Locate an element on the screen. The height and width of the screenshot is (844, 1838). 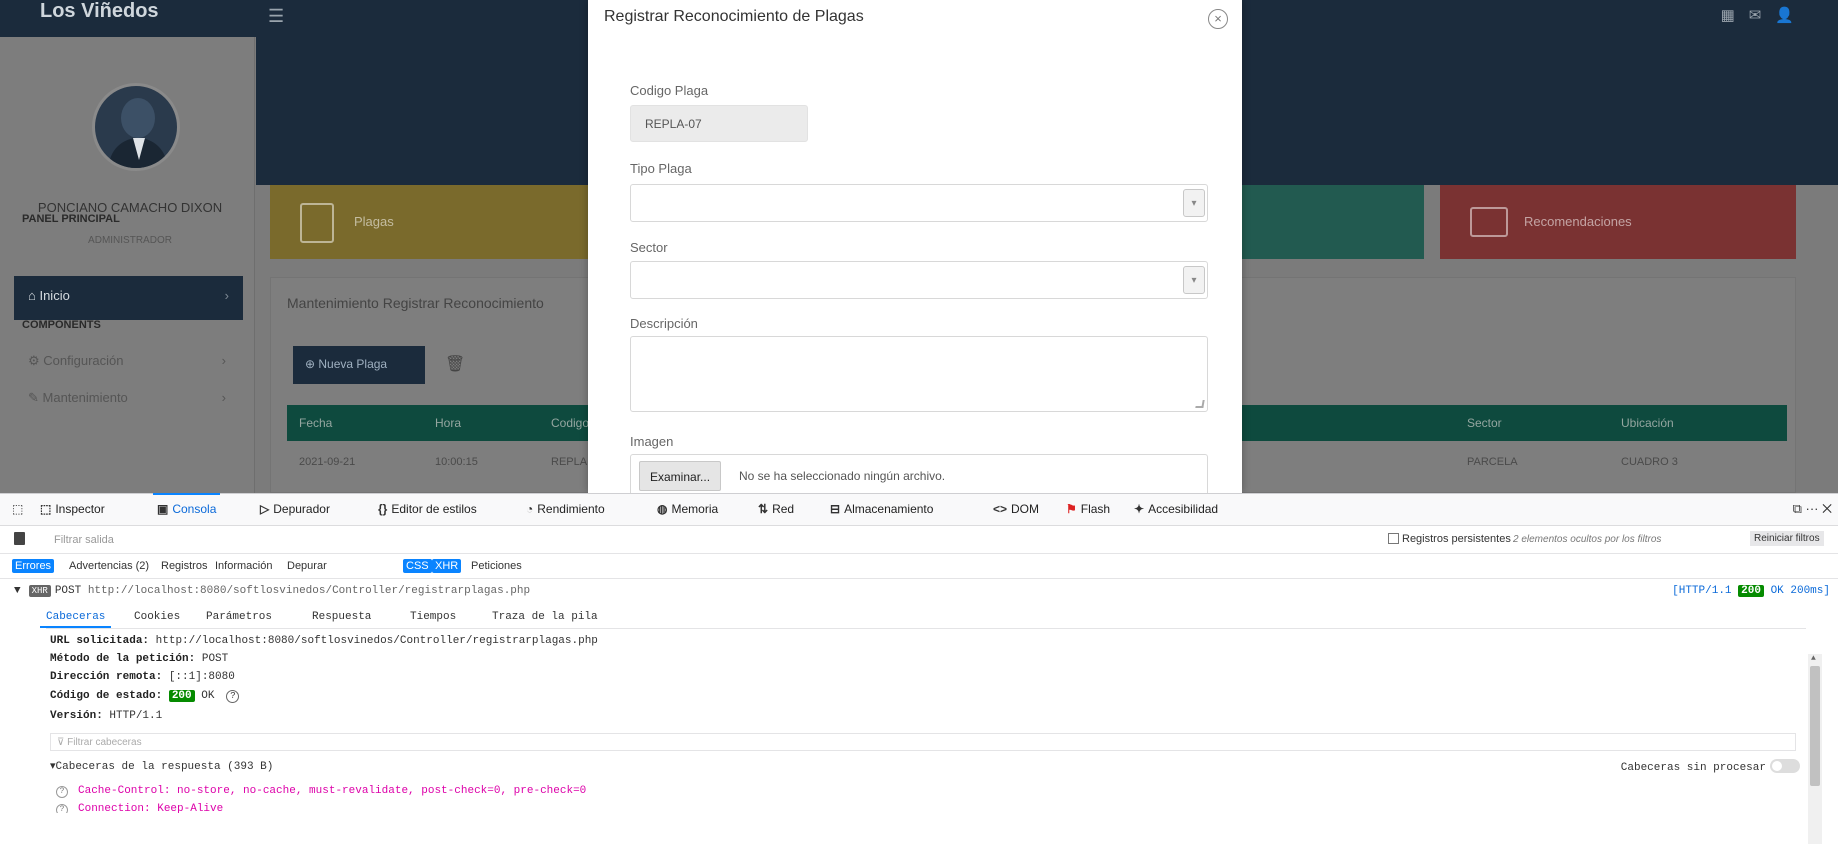
tab-label: Accesibilidad is located at coordinates (1183, 509).